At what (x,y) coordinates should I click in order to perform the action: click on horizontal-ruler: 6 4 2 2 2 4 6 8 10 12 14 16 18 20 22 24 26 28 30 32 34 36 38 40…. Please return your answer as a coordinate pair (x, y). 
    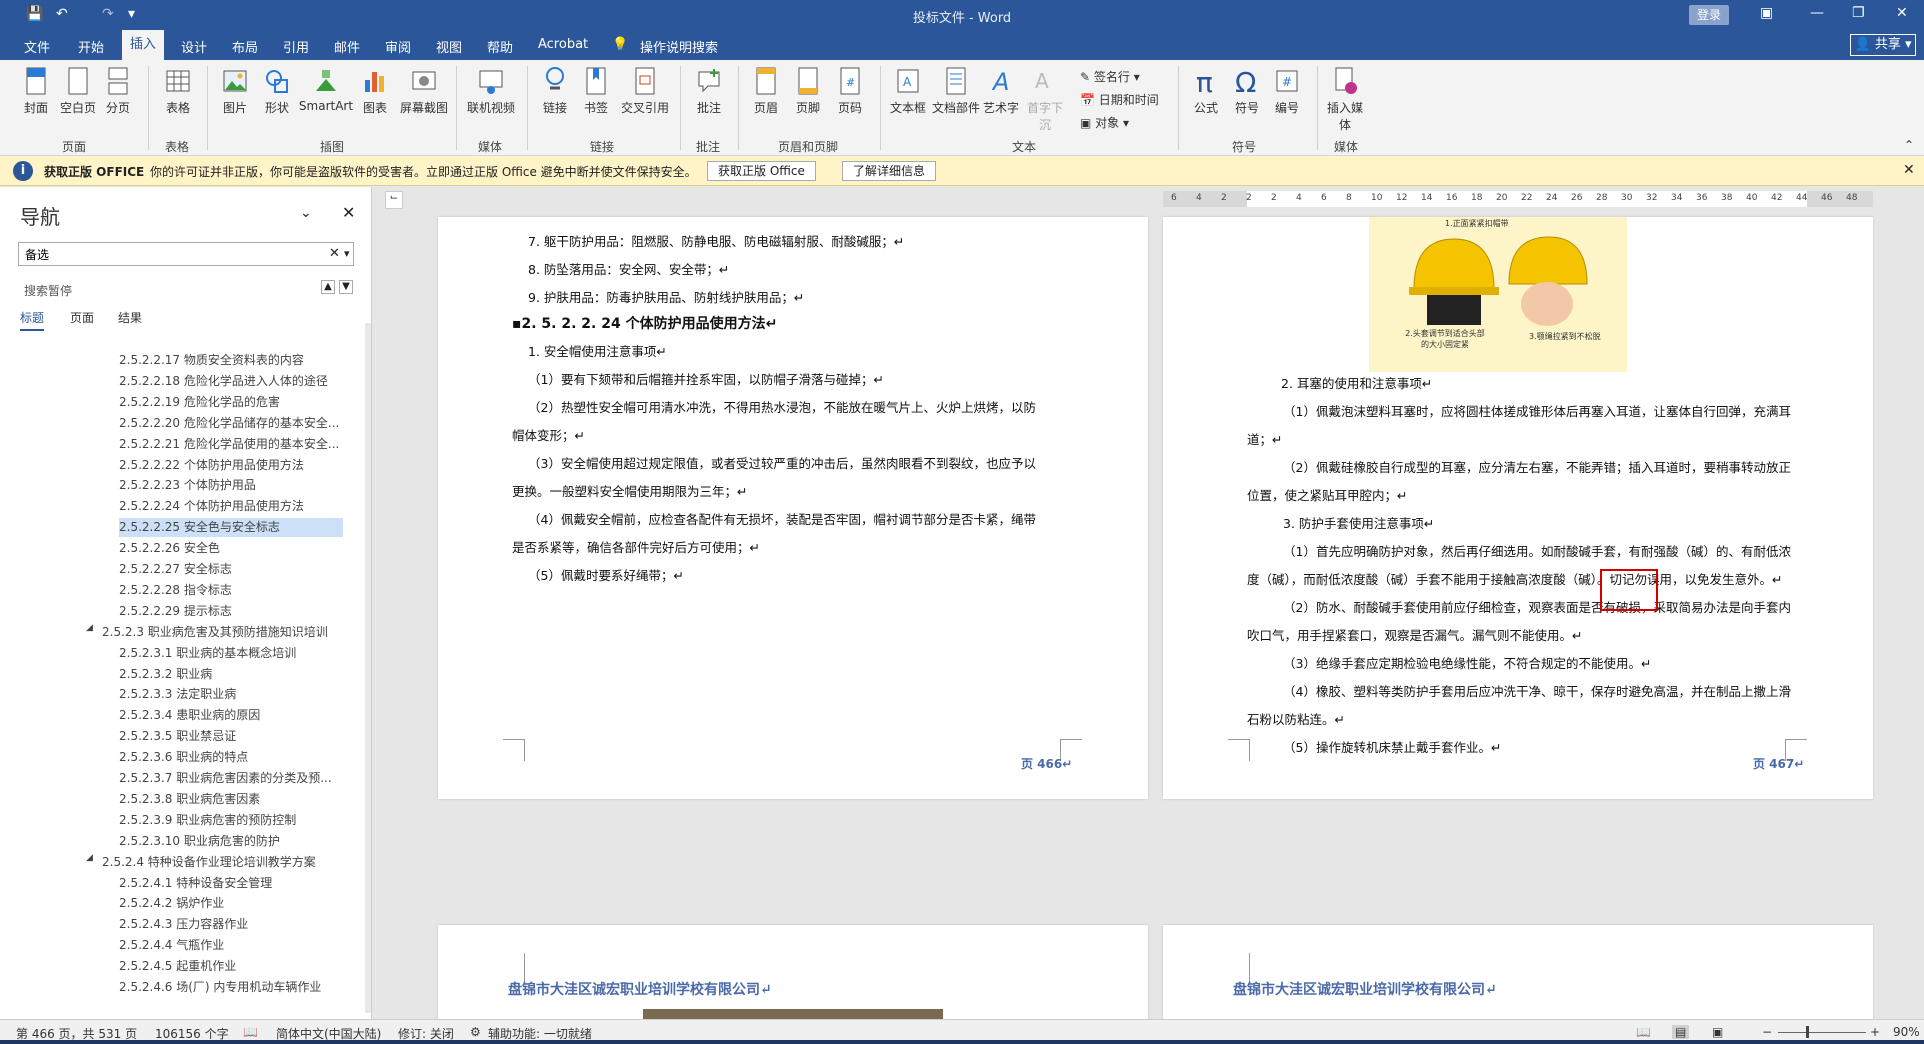
    Looking at the image, I should click on (1518, 199).